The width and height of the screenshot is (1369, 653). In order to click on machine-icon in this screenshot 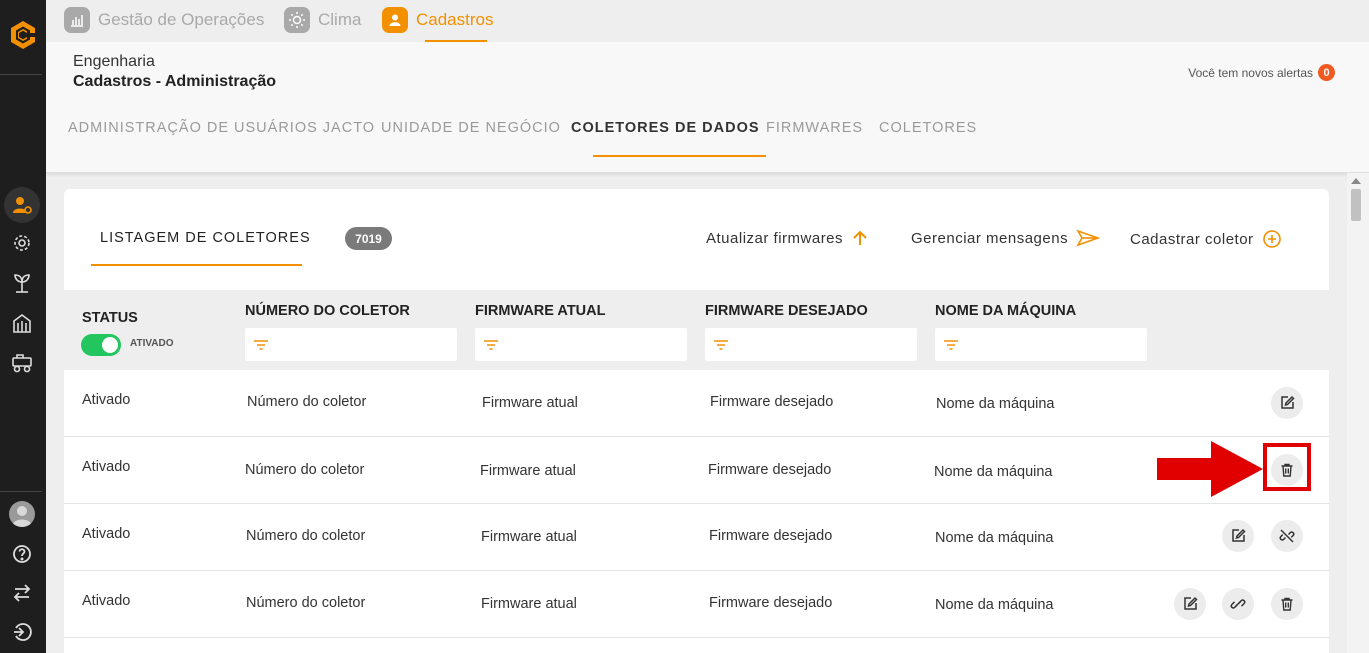, I will do `click(22, 363)`.